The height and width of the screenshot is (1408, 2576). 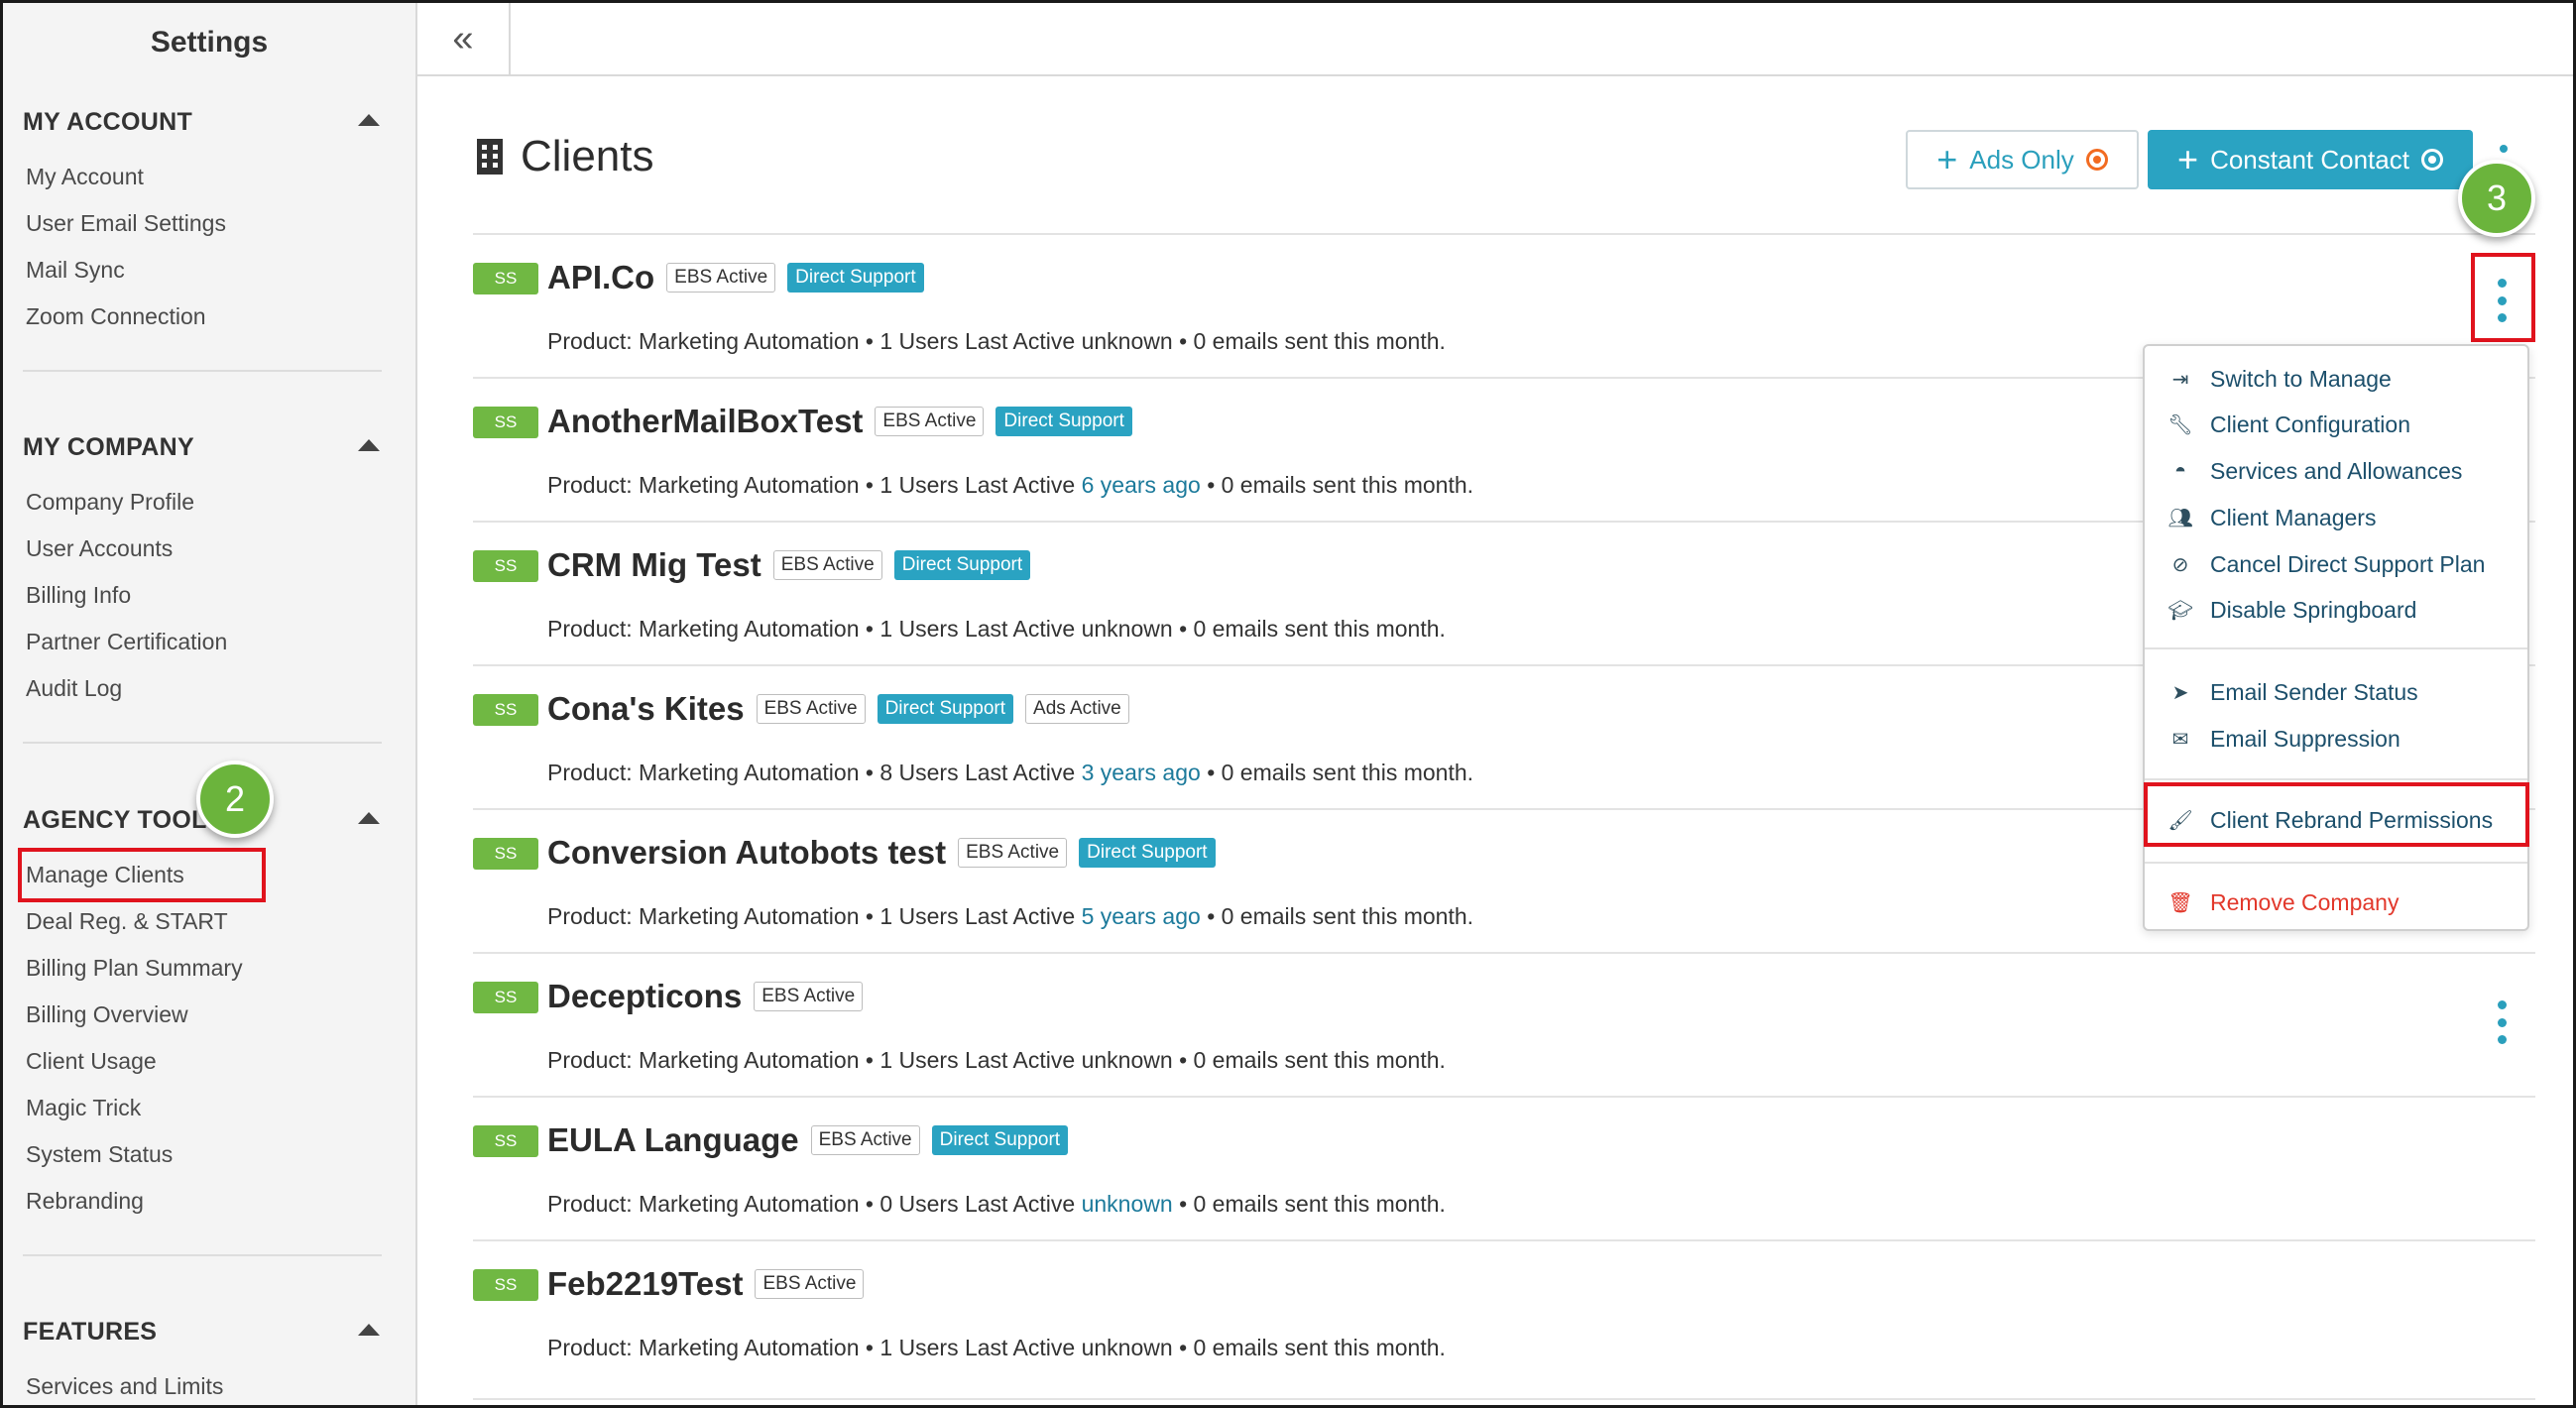 What do you see at coordinates (2180, 564) in the screenshot?
I see `ban-icon: ⊘` at bounding box center [2180, 564].